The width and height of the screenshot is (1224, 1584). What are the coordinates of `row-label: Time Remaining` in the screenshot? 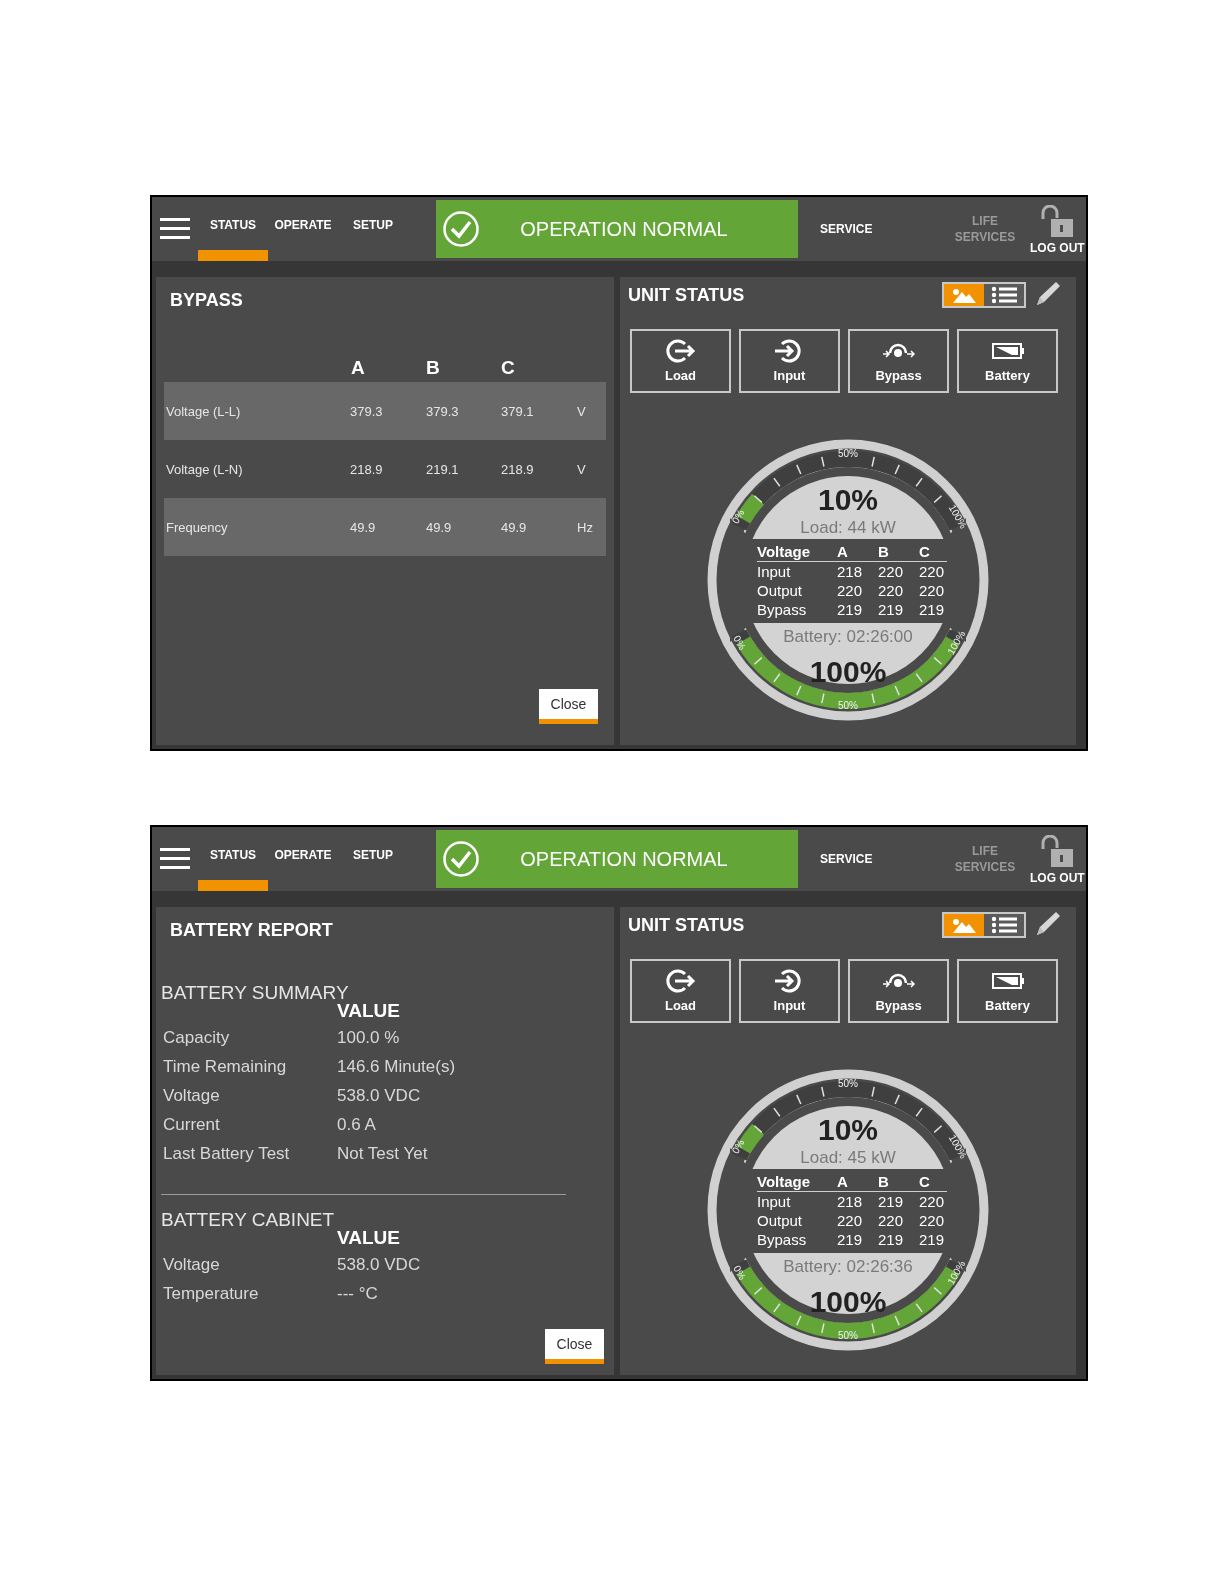 It's located at (225, 1066).